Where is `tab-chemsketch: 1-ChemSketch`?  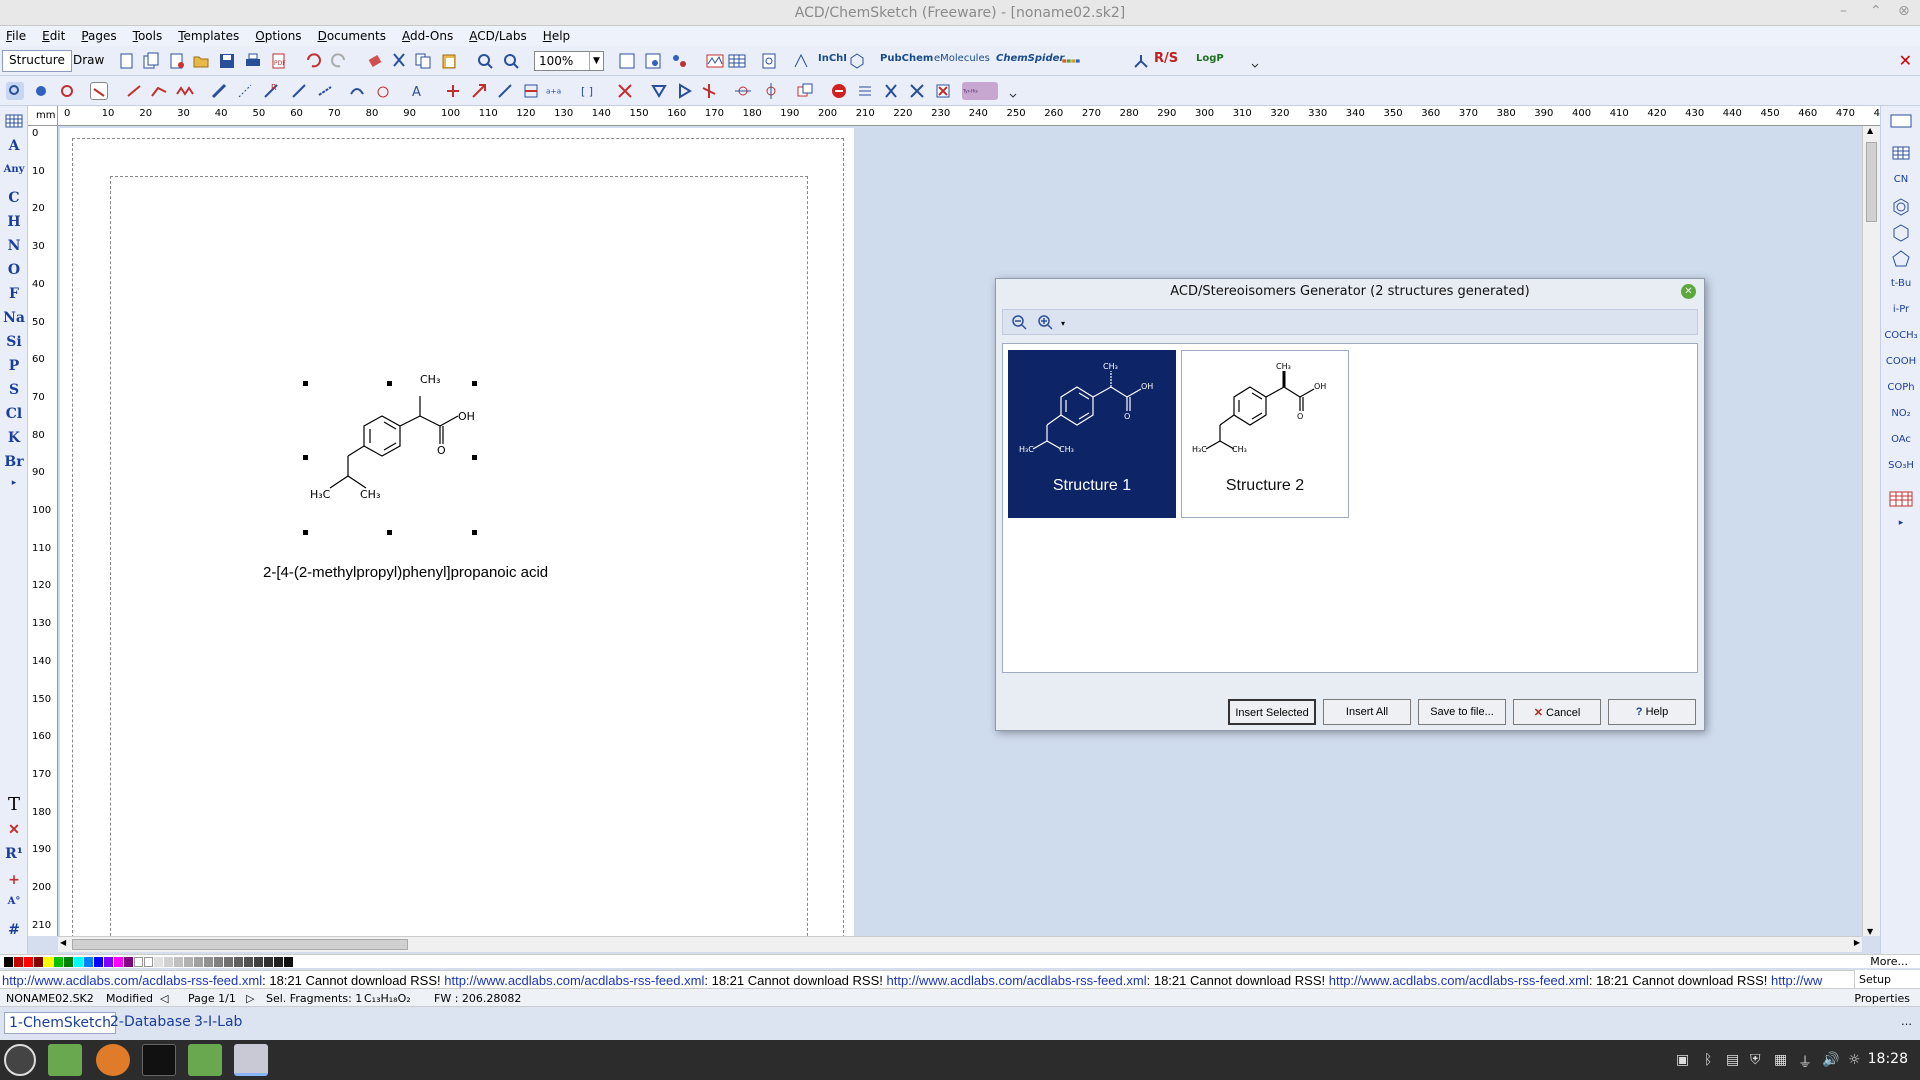
tab-chemsketch: 1-ChemSketch is located at coordinates (60, 1023).